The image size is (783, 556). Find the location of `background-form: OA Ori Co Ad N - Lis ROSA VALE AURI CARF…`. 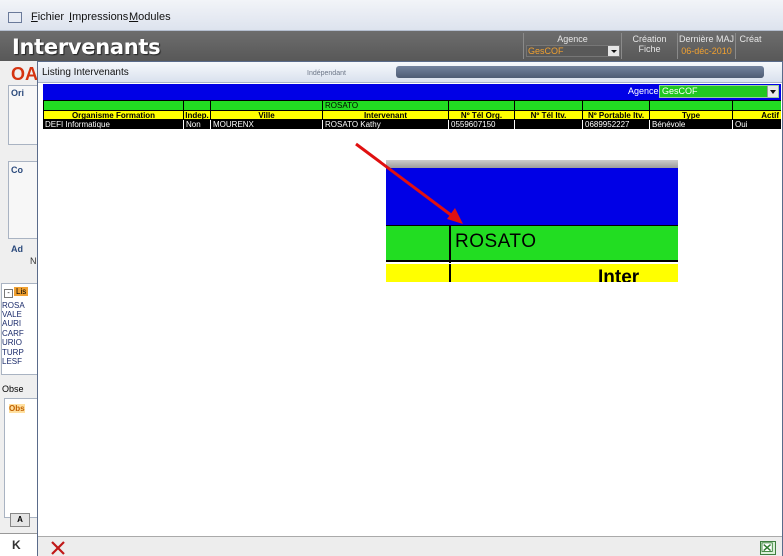

background-form: OA Ori Co Ad N - Lis ROSA VALE AURI CARF… is located at coordinates (20, 308).